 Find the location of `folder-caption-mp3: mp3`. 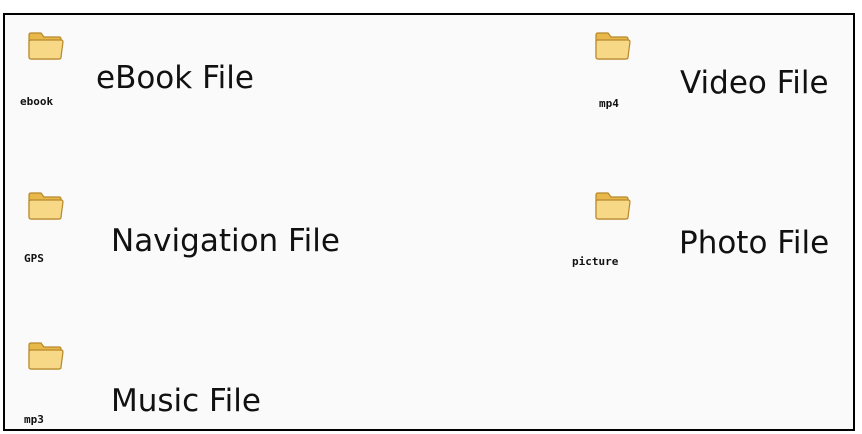

folder-caption-mp3: mp3 is located at coordinates (34, 419).